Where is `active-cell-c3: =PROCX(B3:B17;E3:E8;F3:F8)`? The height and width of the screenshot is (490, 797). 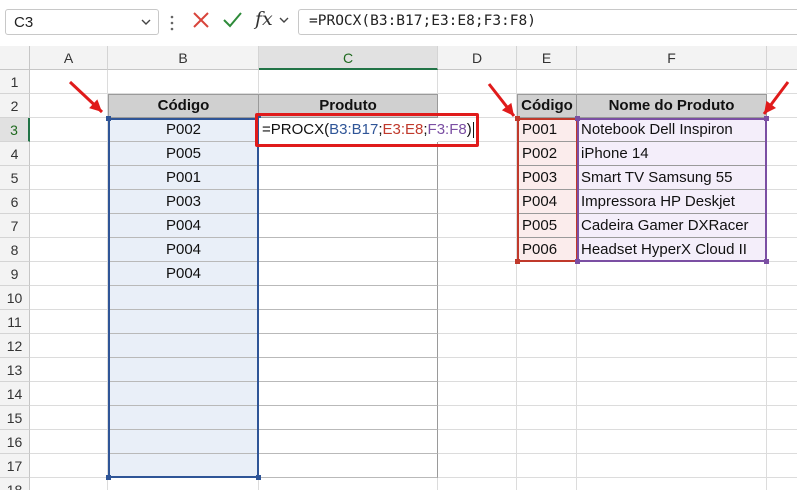 active-cell-c3: =PROCX(B3:B17;E3:E8;F3:F8) is located at coordinates (366, 130).